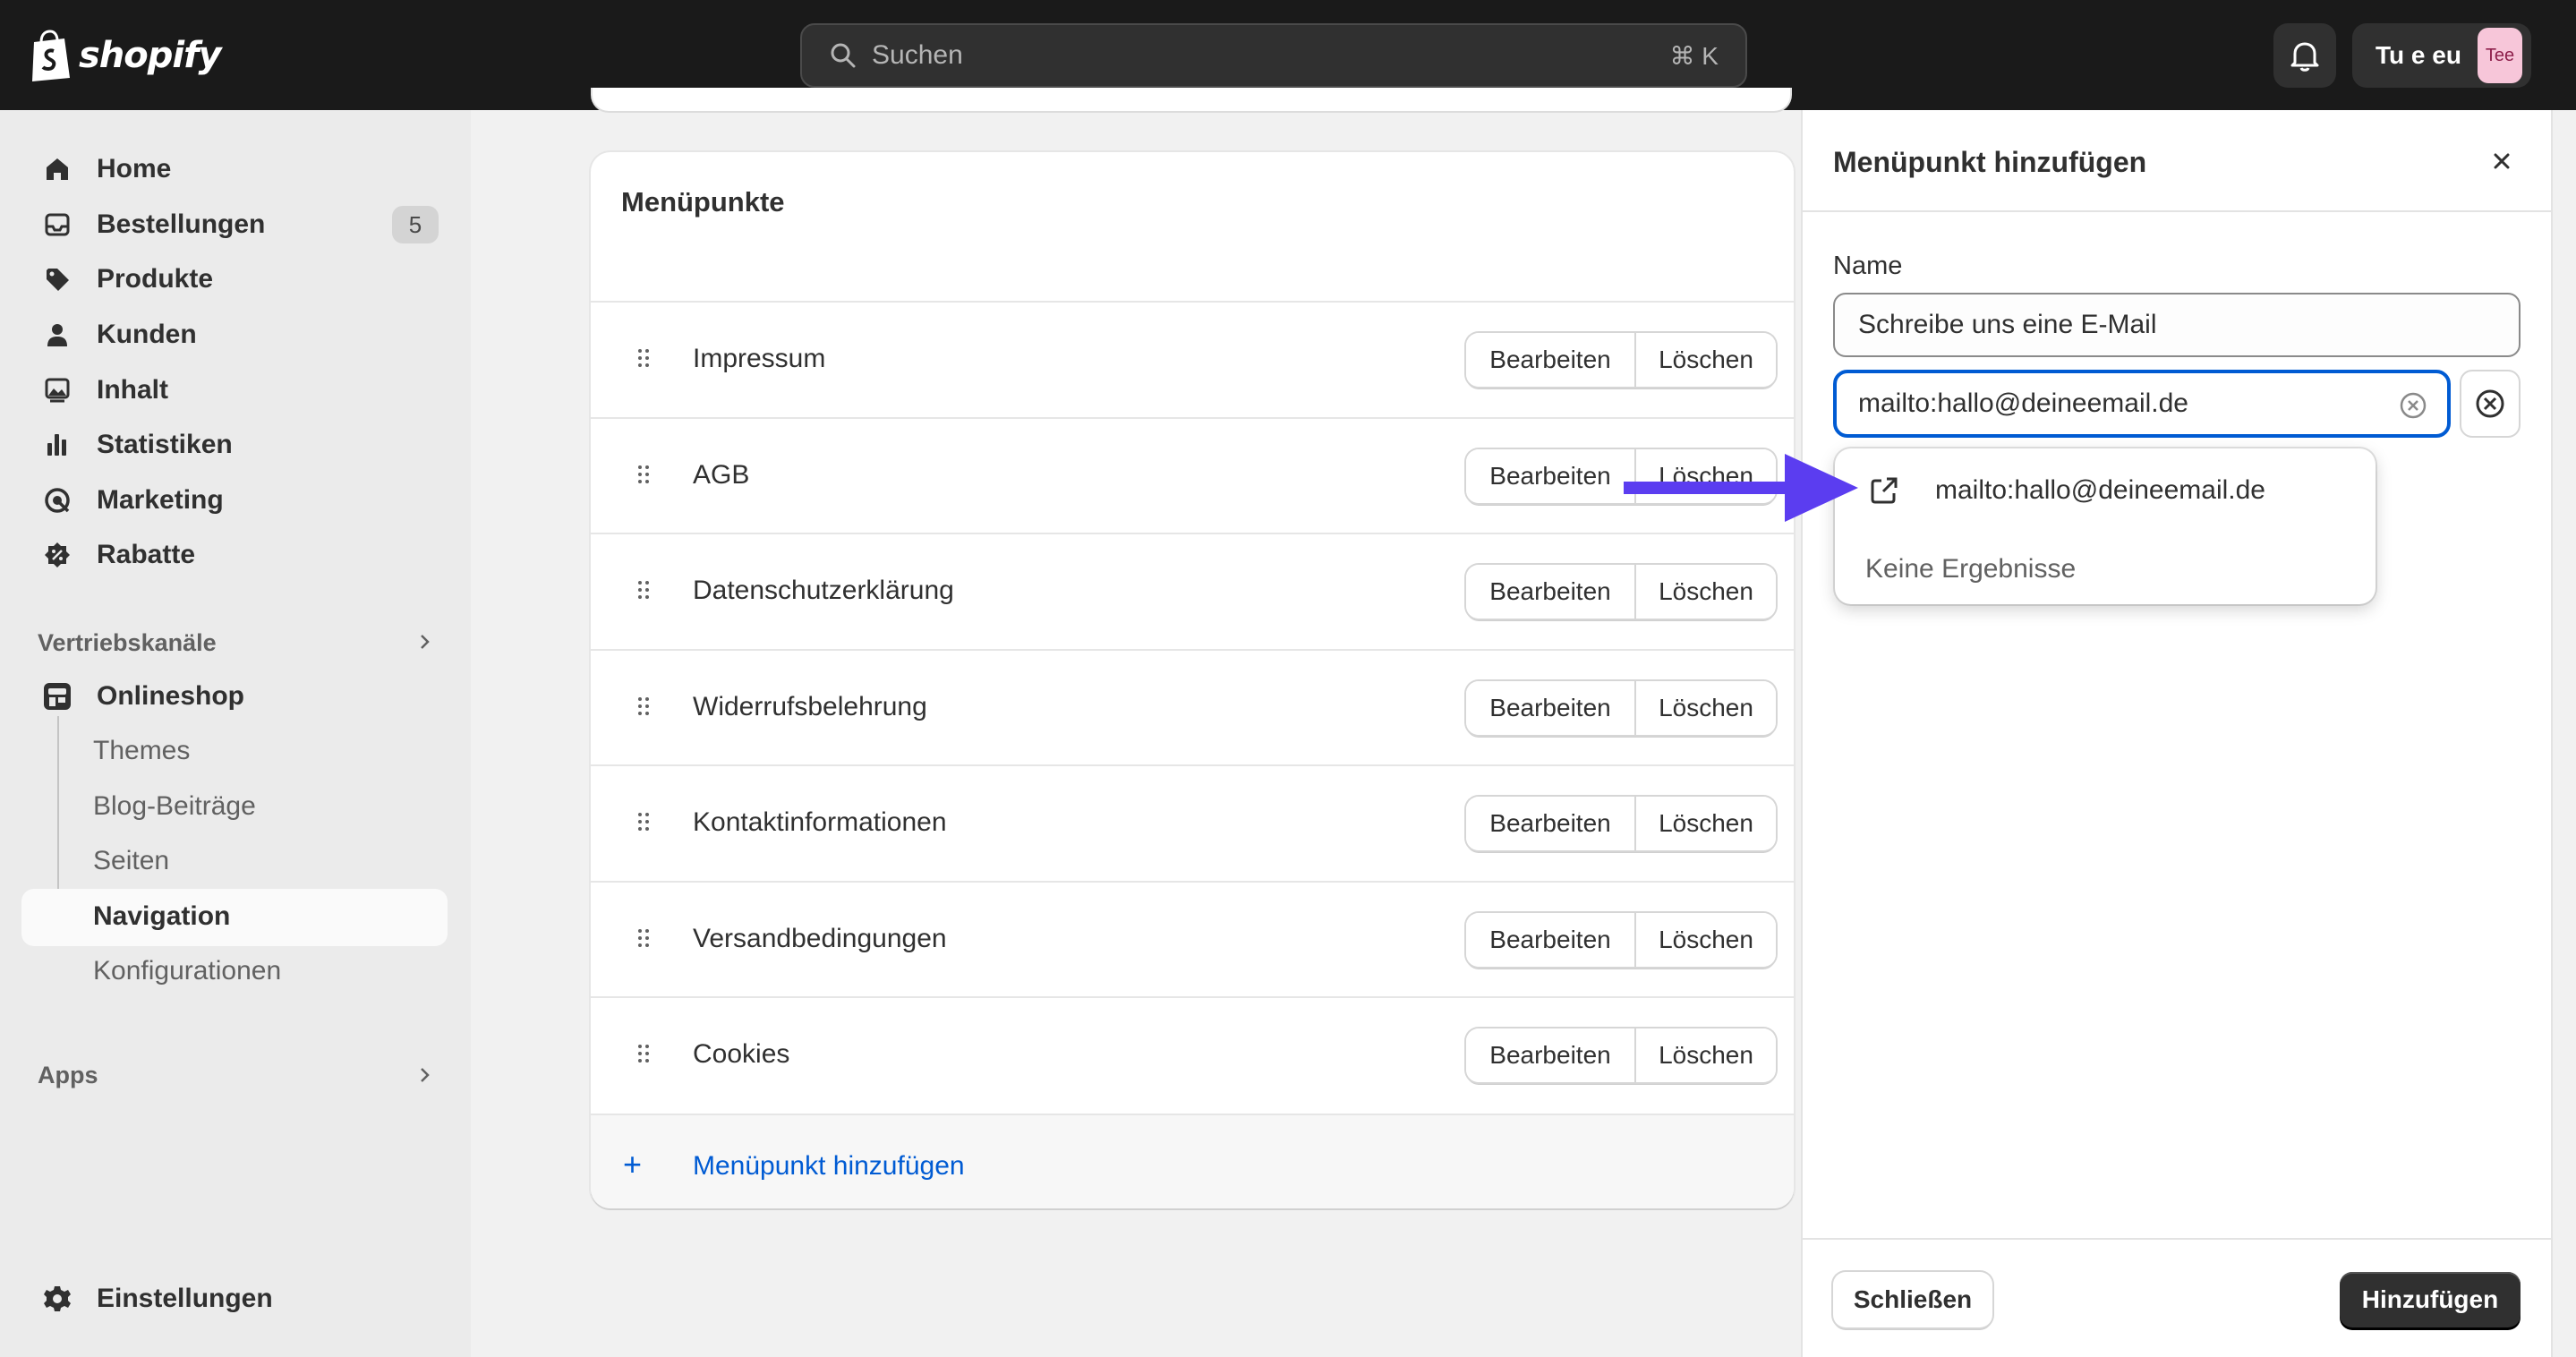 This screenshot has height=1357, width=2576. I want to click on card-title: Menüpunkte, so click(703, 202).